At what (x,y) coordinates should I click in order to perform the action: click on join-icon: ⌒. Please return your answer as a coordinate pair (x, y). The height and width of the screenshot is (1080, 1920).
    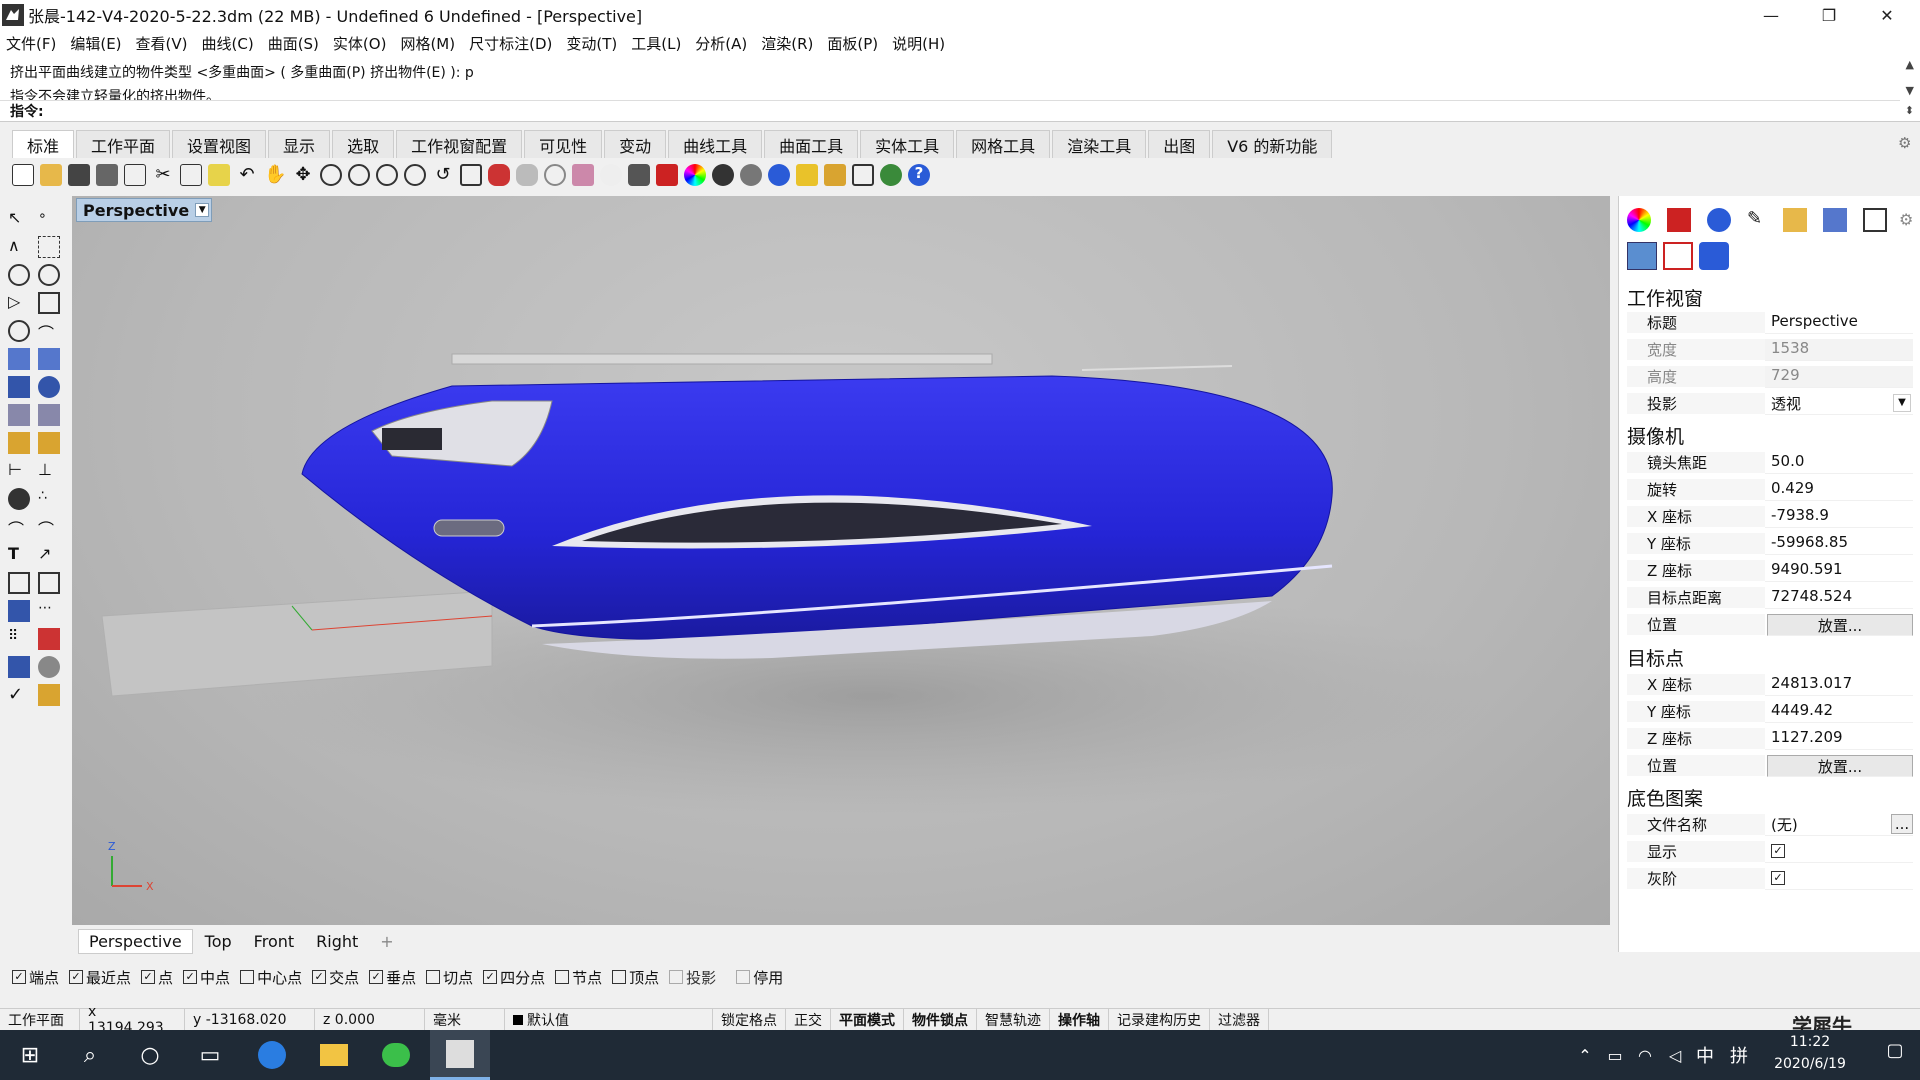
    Looking at the image, I should click on (19, 527).